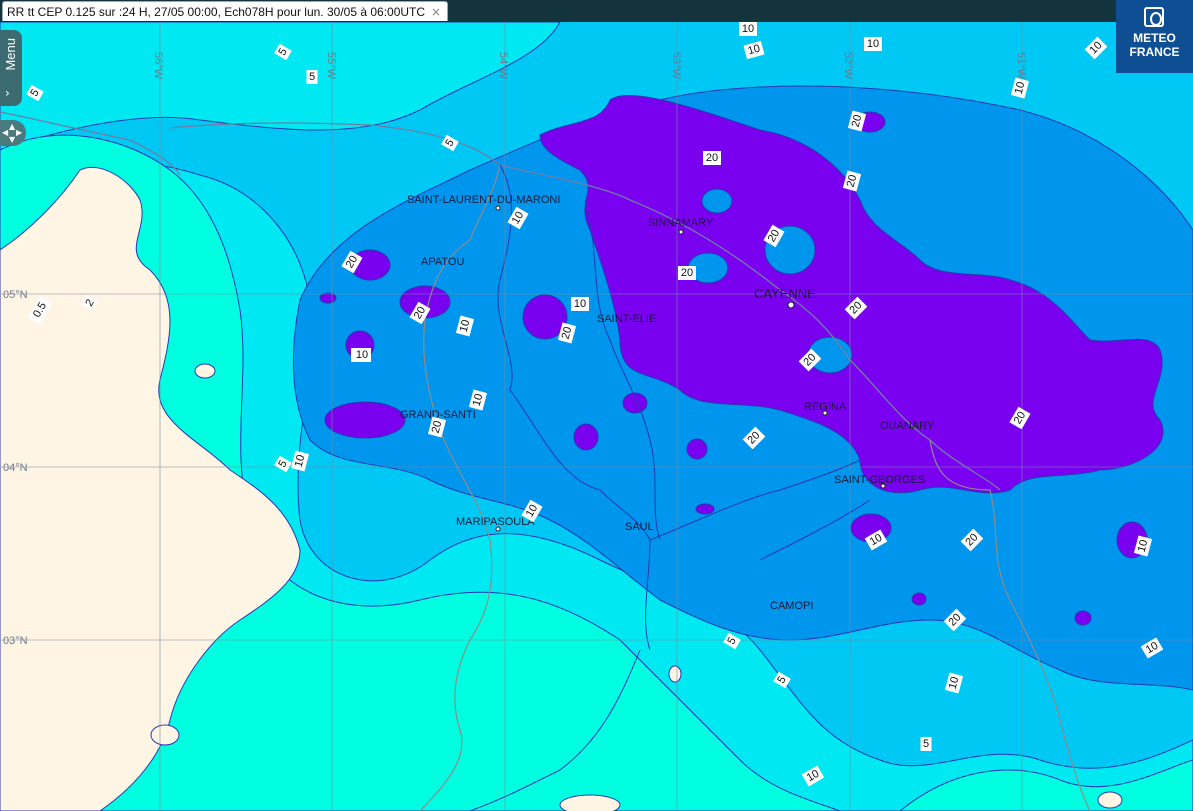 The width and height of the screenshot is (1193, 811). Describe the element at coordinates (12, 126) in the screenshot. I see `pan-arrows-icon: ▲` at that location.